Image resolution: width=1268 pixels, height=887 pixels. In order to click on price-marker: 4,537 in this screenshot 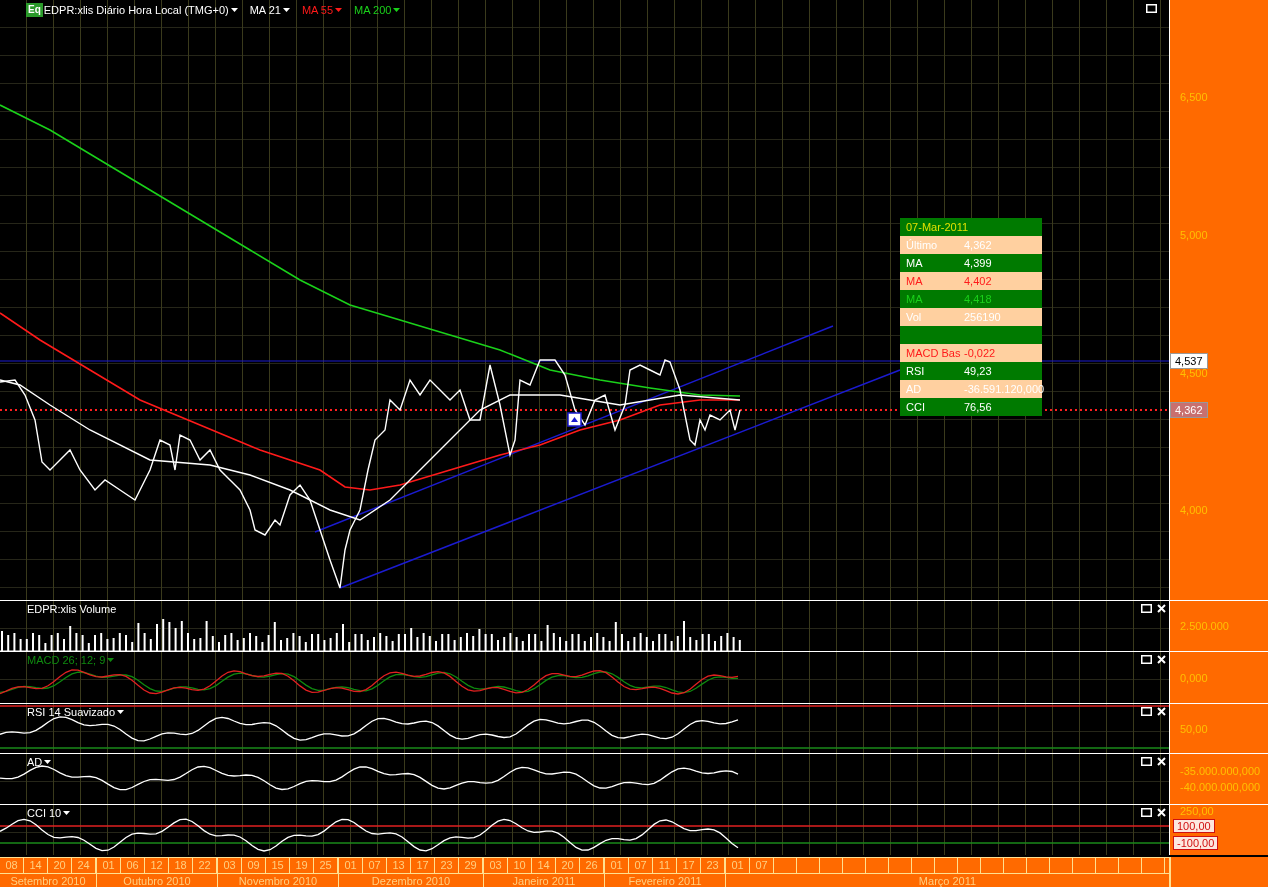, I will do `click(1189, 361)`.